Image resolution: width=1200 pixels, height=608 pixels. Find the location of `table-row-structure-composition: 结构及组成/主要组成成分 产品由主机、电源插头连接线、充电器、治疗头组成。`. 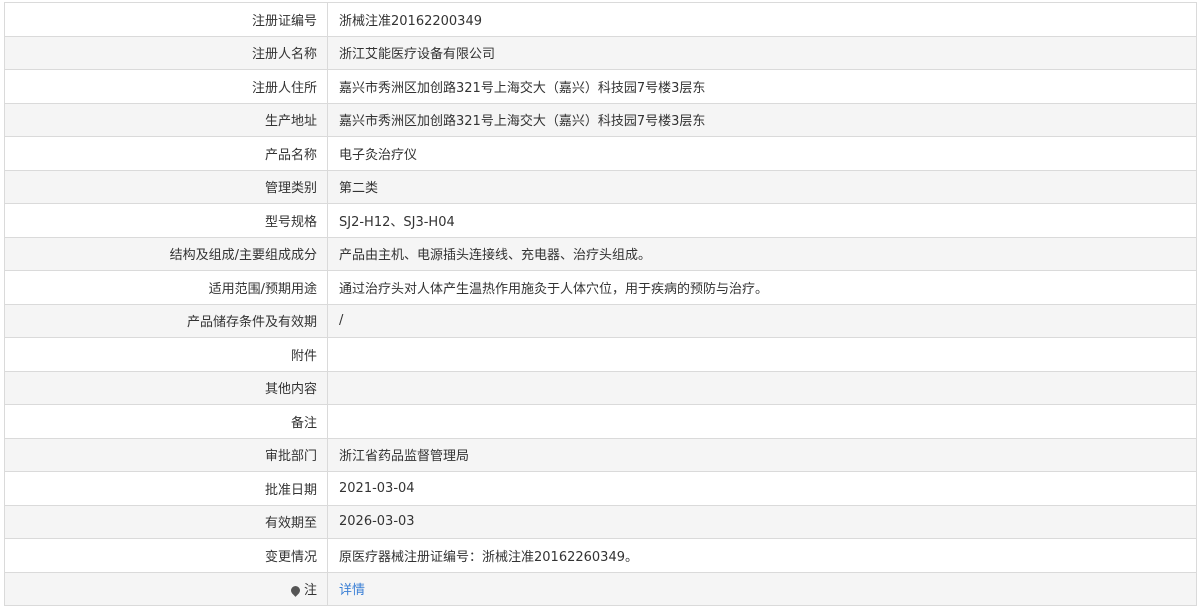

table-row-structure-composition: 结构及组成/主要组成成分 产品由主机、电源插头连接线、充电器、治疗头组成。 is located at coordinates (600, 253).